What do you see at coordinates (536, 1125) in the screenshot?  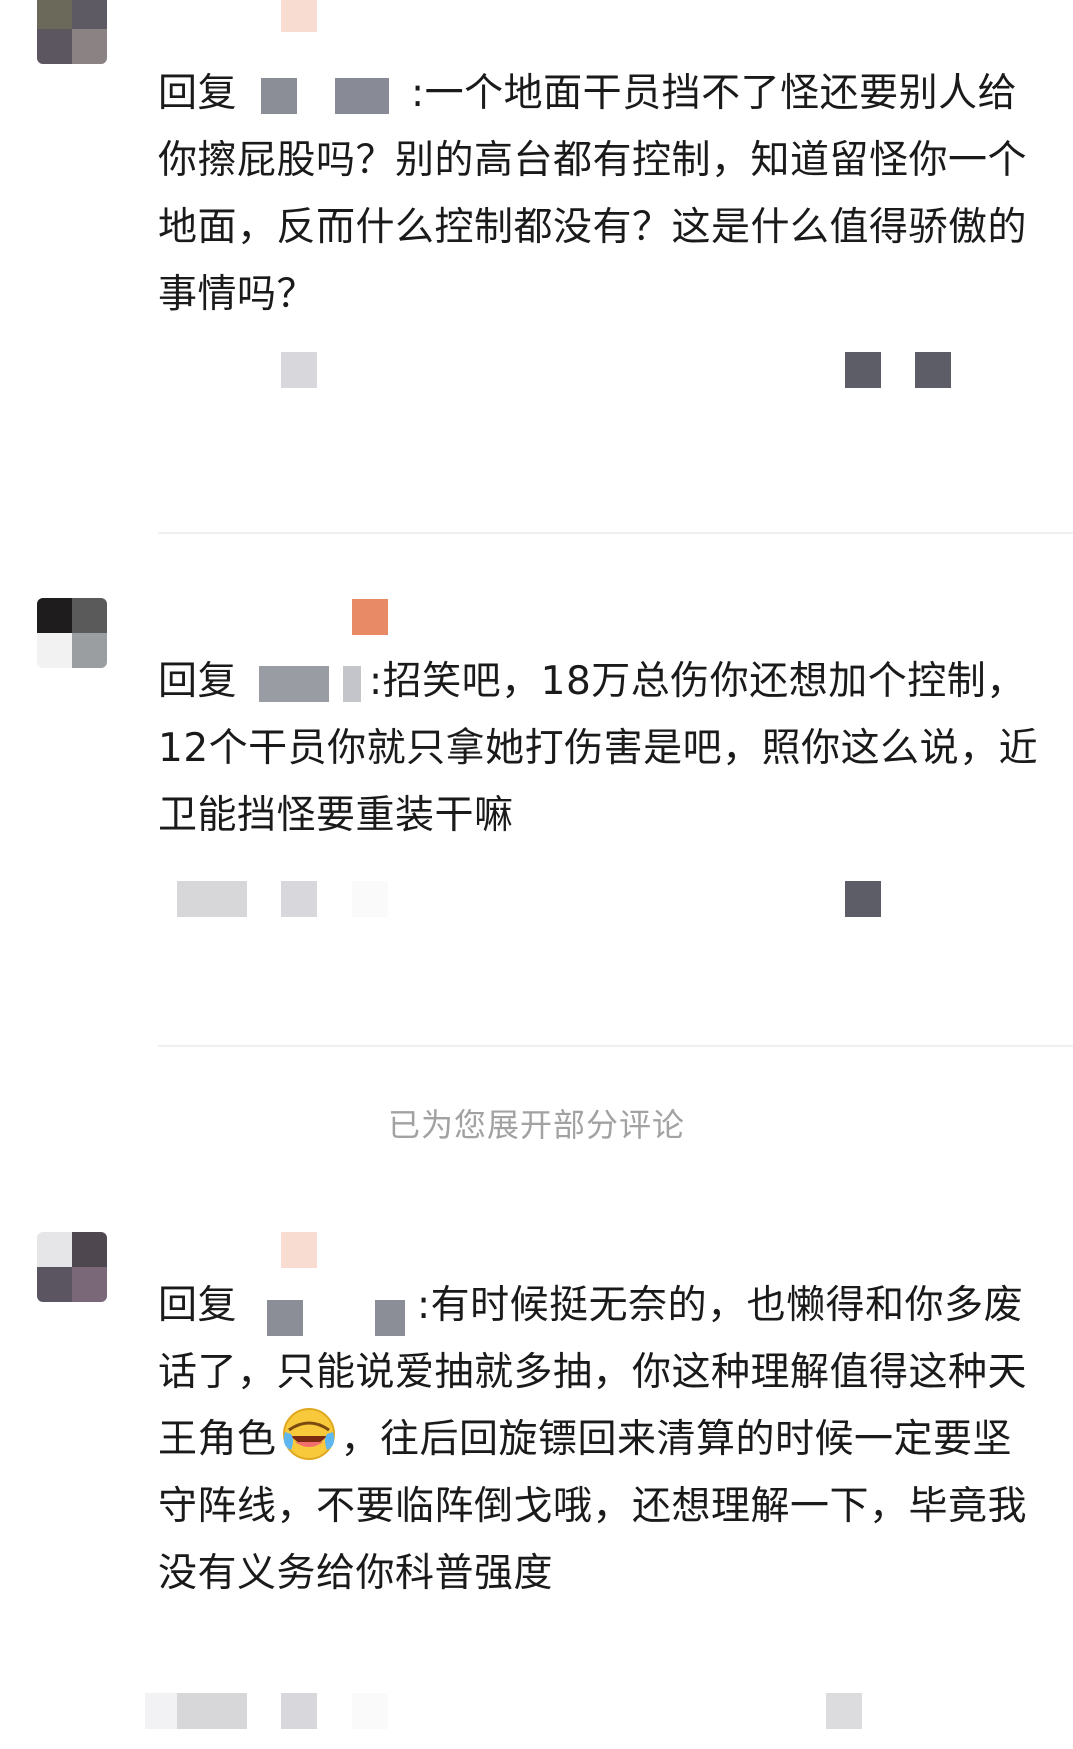 I see `expanded-comments-note: 已为您展开部分评论` at bounding box center [536, 1125].